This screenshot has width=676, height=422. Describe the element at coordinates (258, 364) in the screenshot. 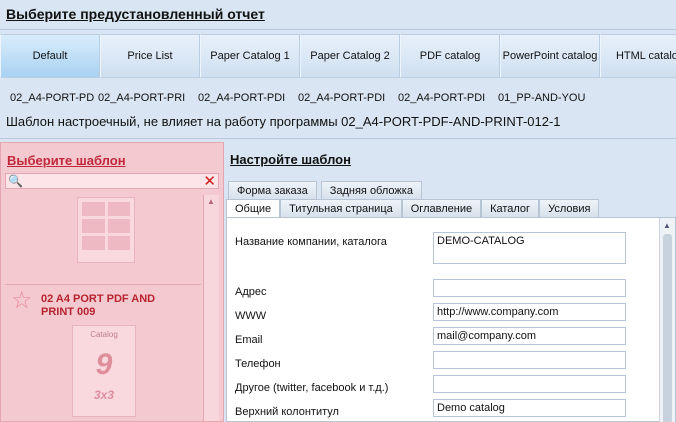

I see `phone-label: Телефон` at that location.